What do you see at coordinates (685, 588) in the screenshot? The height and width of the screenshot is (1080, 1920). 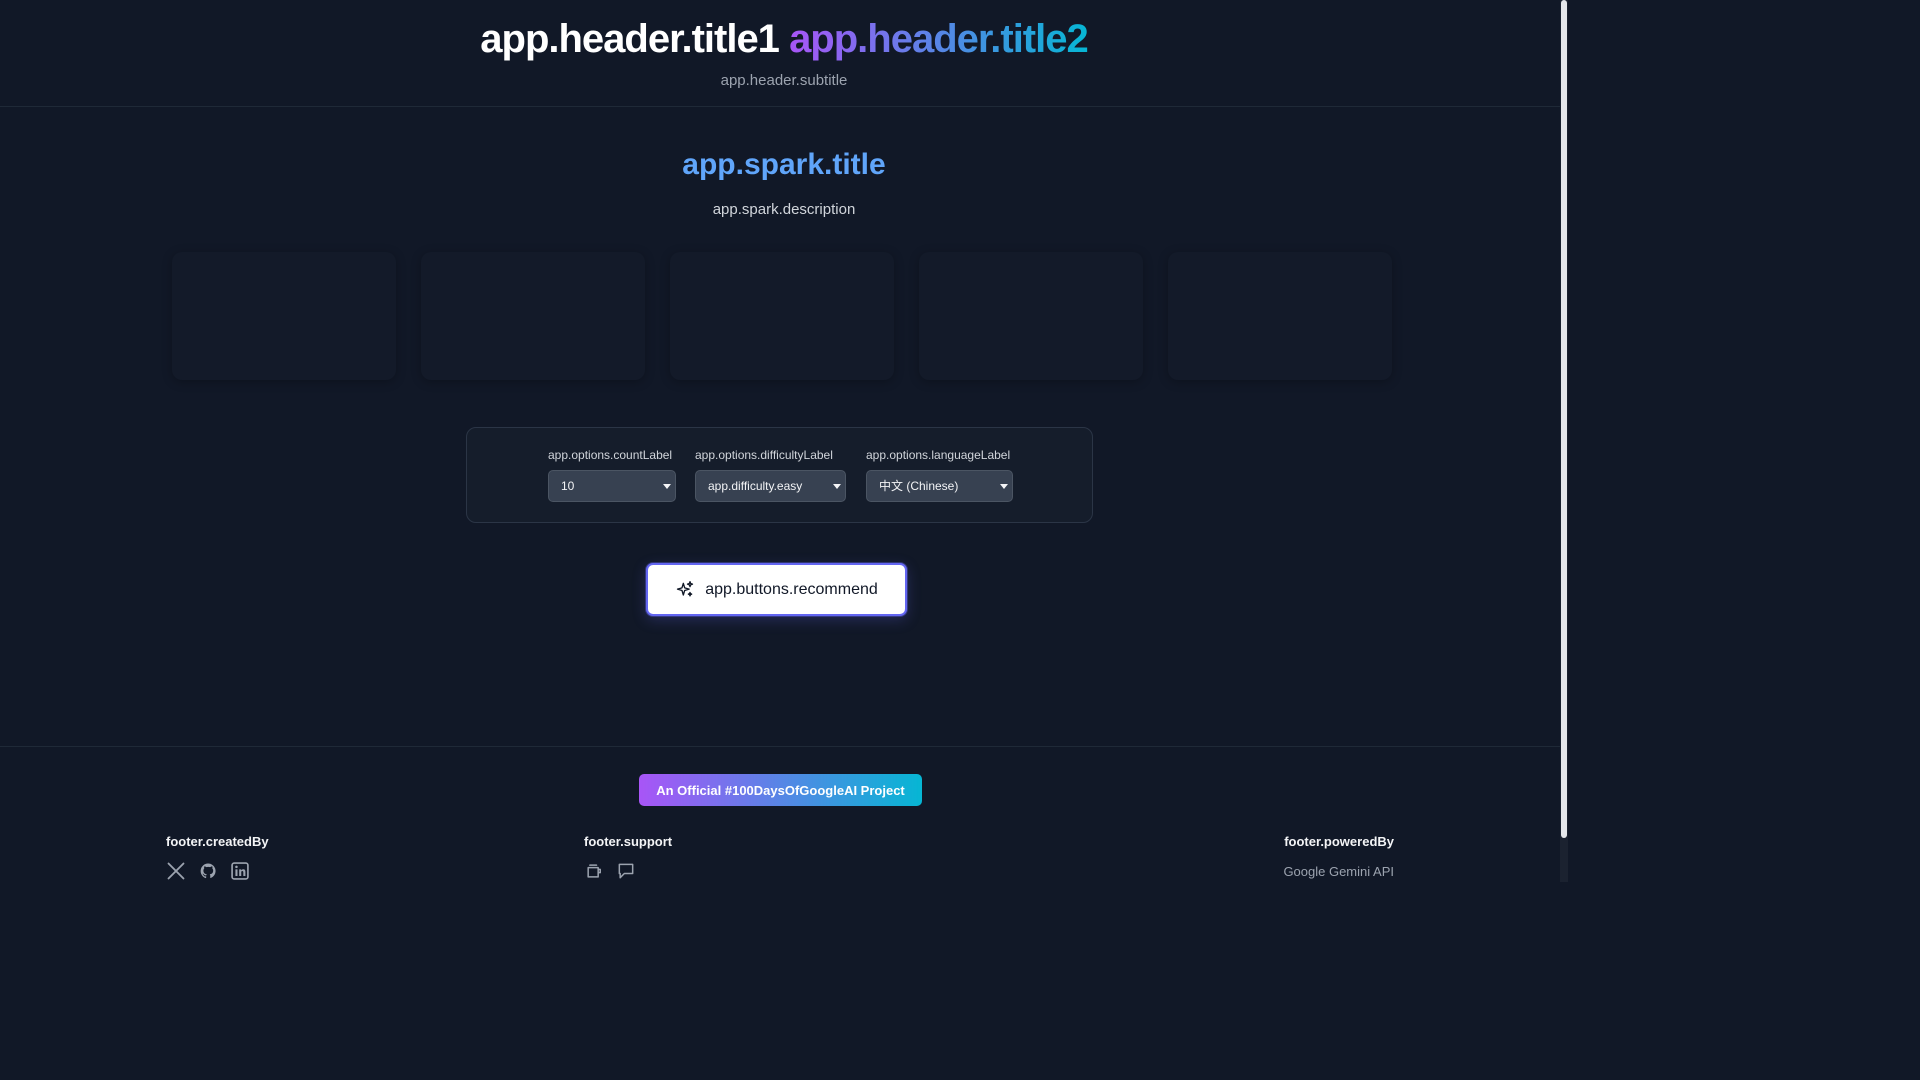 I see `sparkles-icon` at bounding box center [685, 588].